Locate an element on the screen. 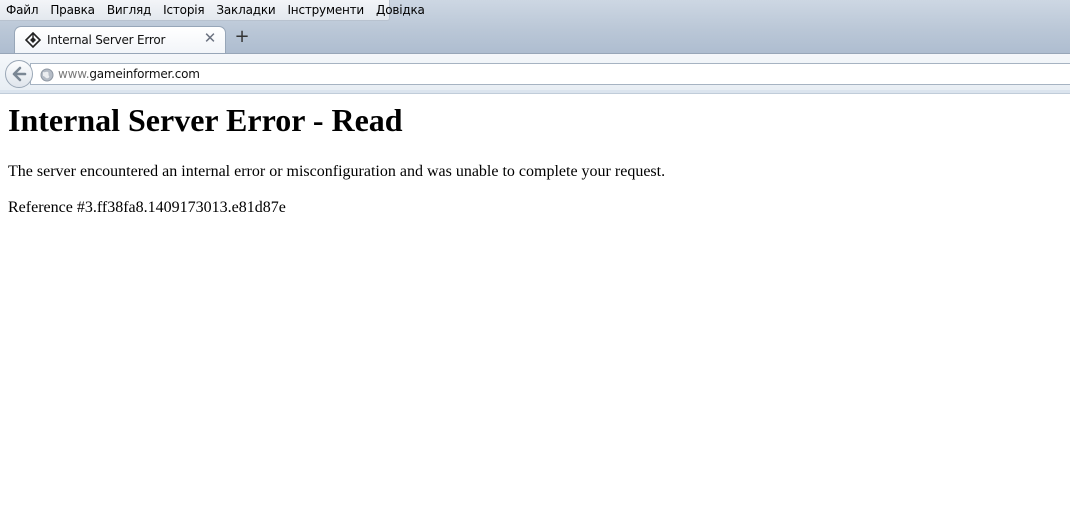 The width and height of the screenshot is (1070, 516). menu-item-file: Файл is located at coordinates (22, 10).